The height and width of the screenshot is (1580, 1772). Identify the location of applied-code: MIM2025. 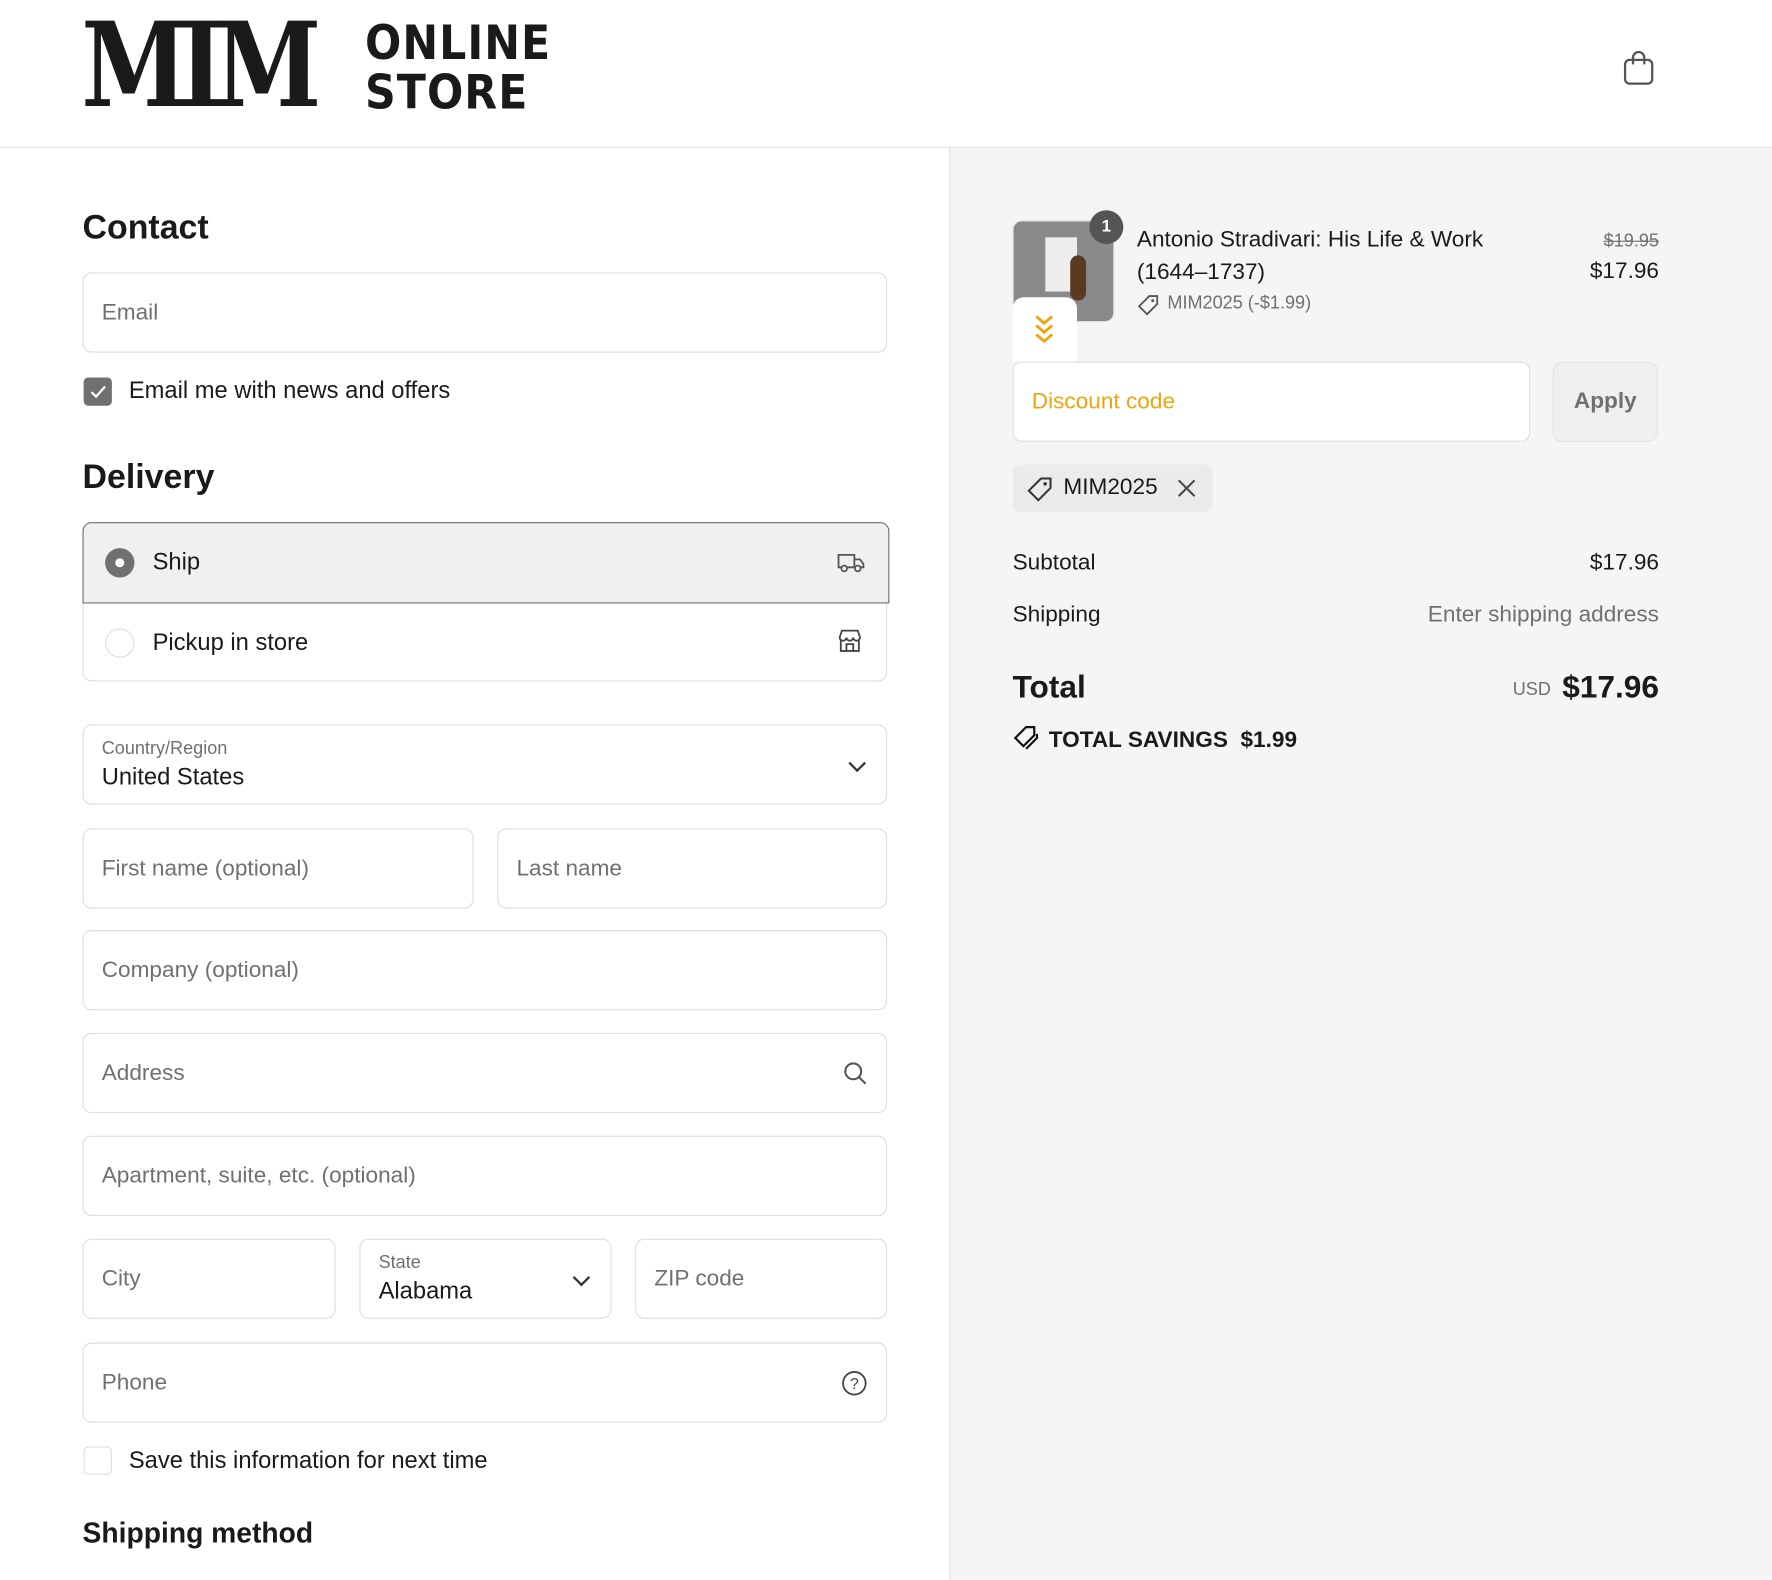
(1110, 487).